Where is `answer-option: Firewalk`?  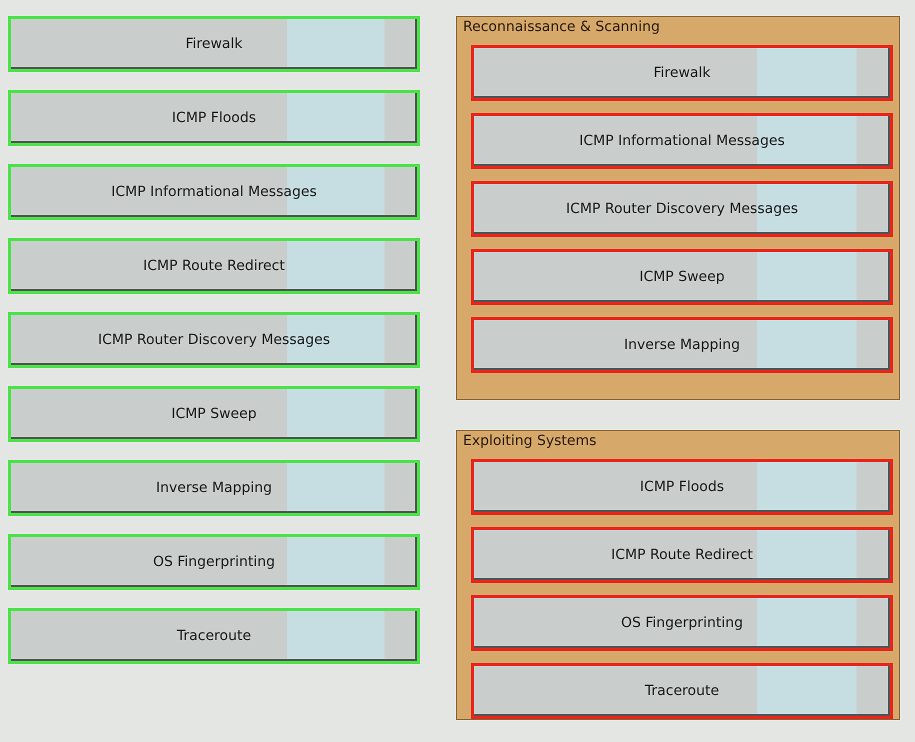 answer-option: Firewalk is located at coordinates (214, 44).